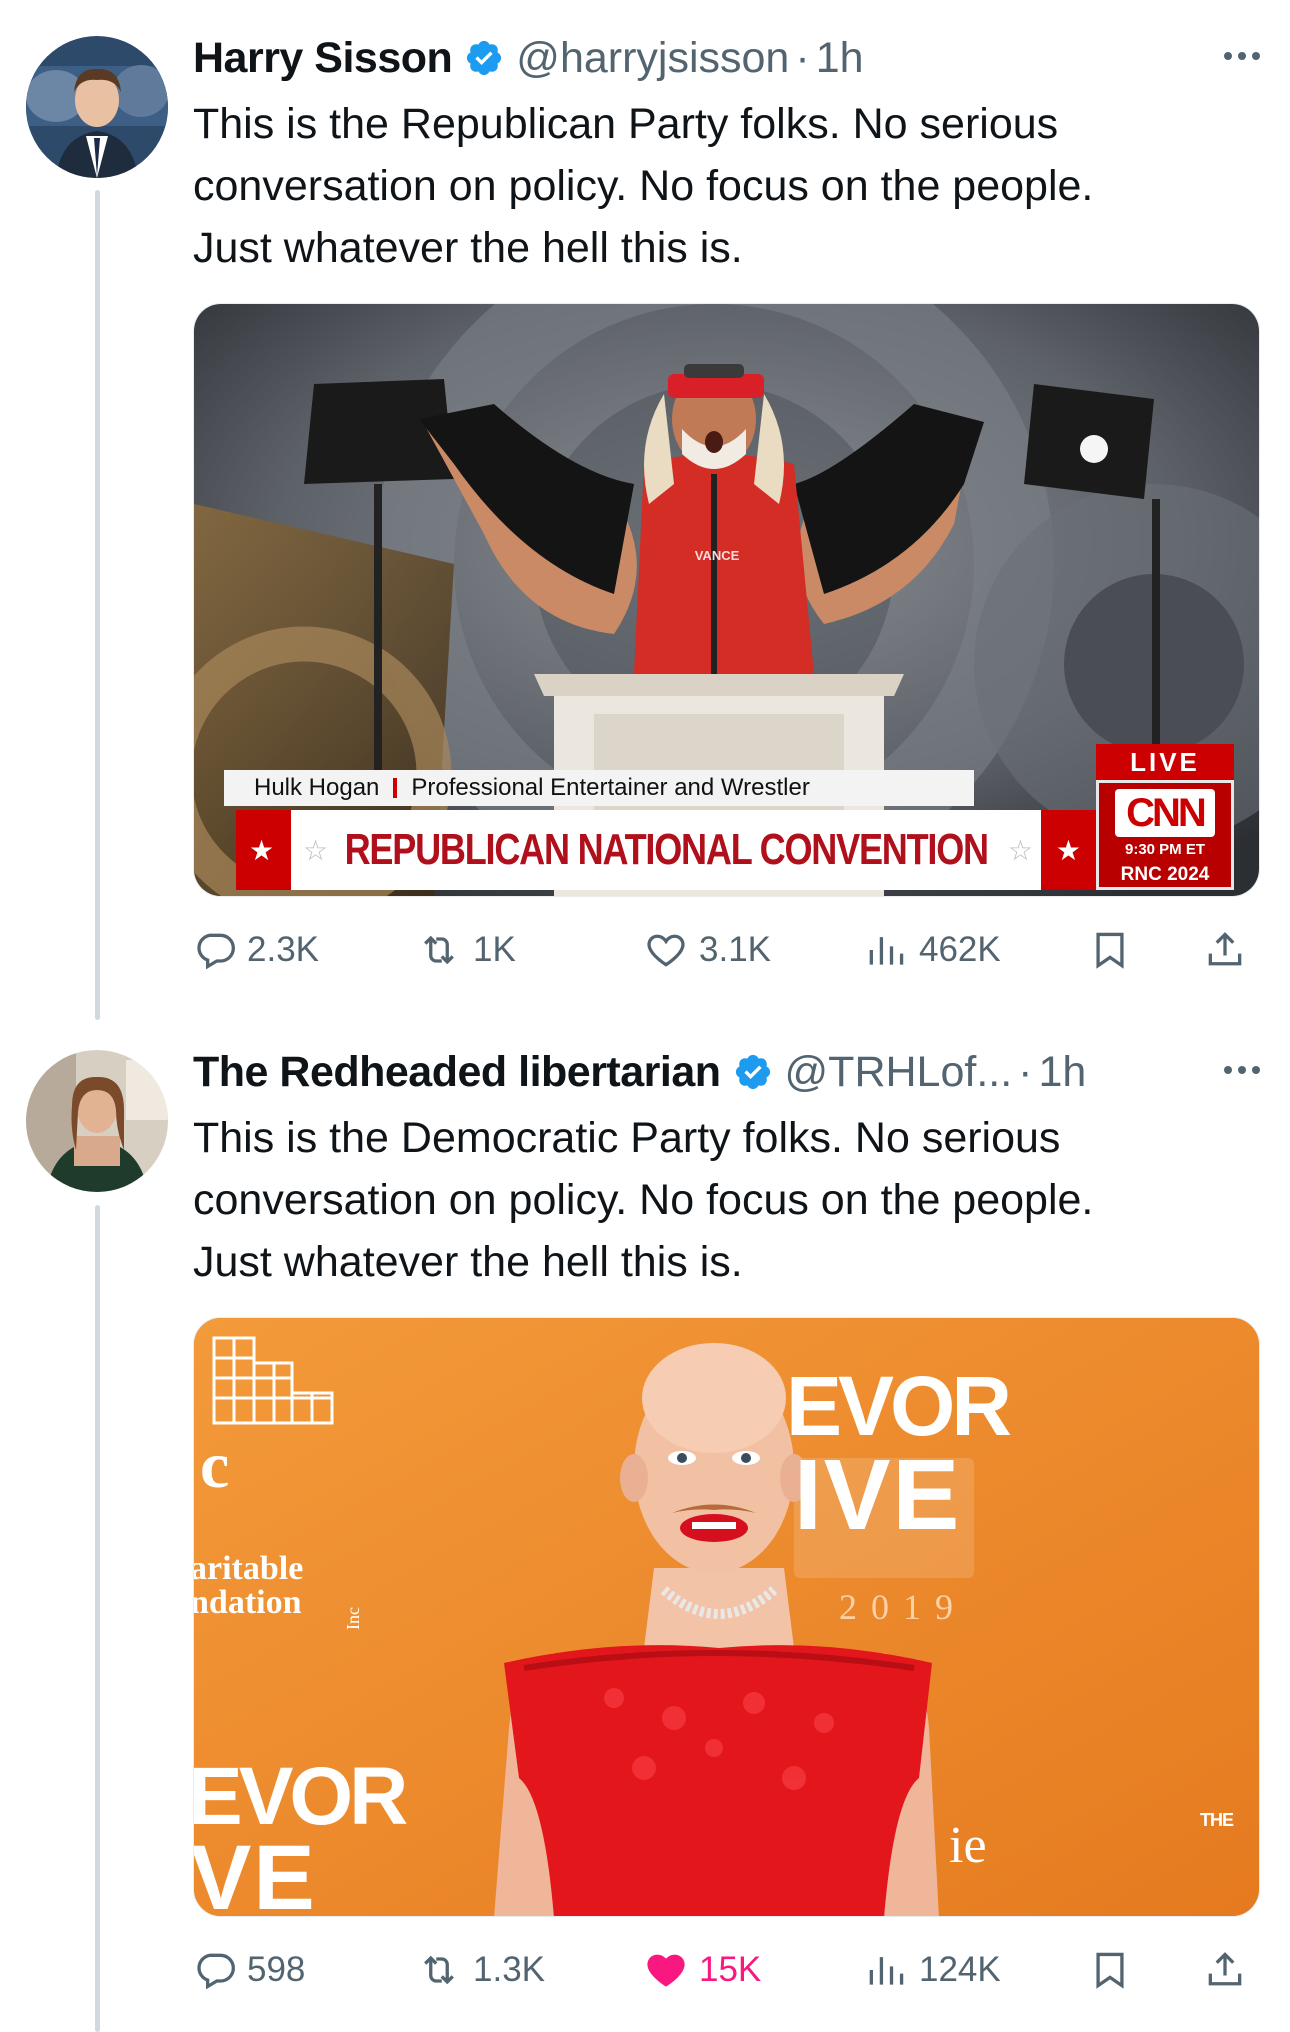 Image resolution: width=1290 pixels, height=2032 pixels. Describe the element at coordinates (276, 1969) in the screenshot. I see `reply-count: 598` at that location.